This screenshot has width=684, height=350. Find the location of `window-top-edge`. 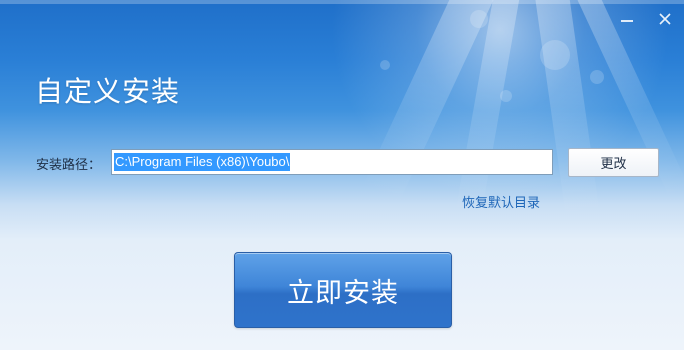

window-top-edge is located at coordinates (342, 2).